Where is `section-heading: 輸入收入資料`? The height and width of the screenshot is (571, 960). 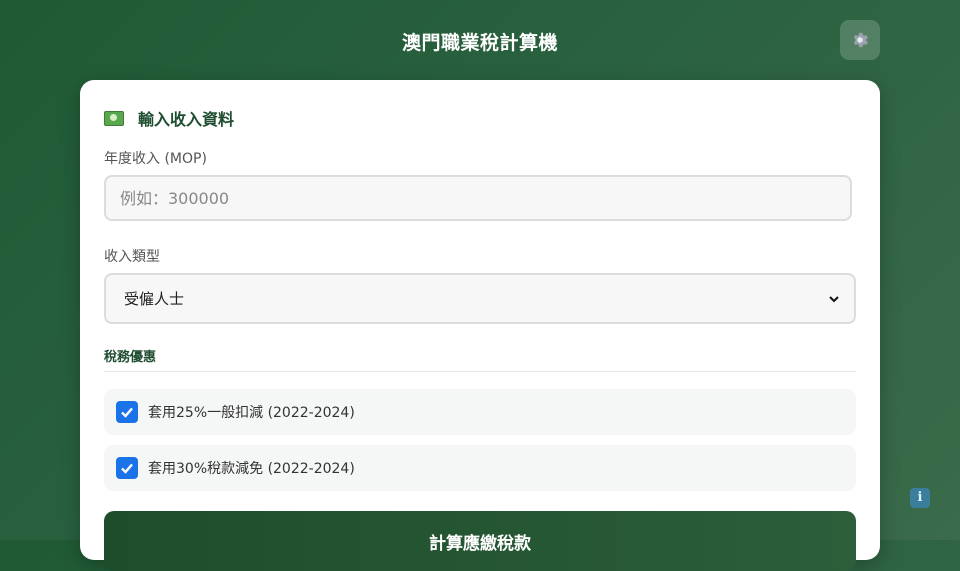 section-heading: 輸入收入資料 is located at coordinates (169, 118).